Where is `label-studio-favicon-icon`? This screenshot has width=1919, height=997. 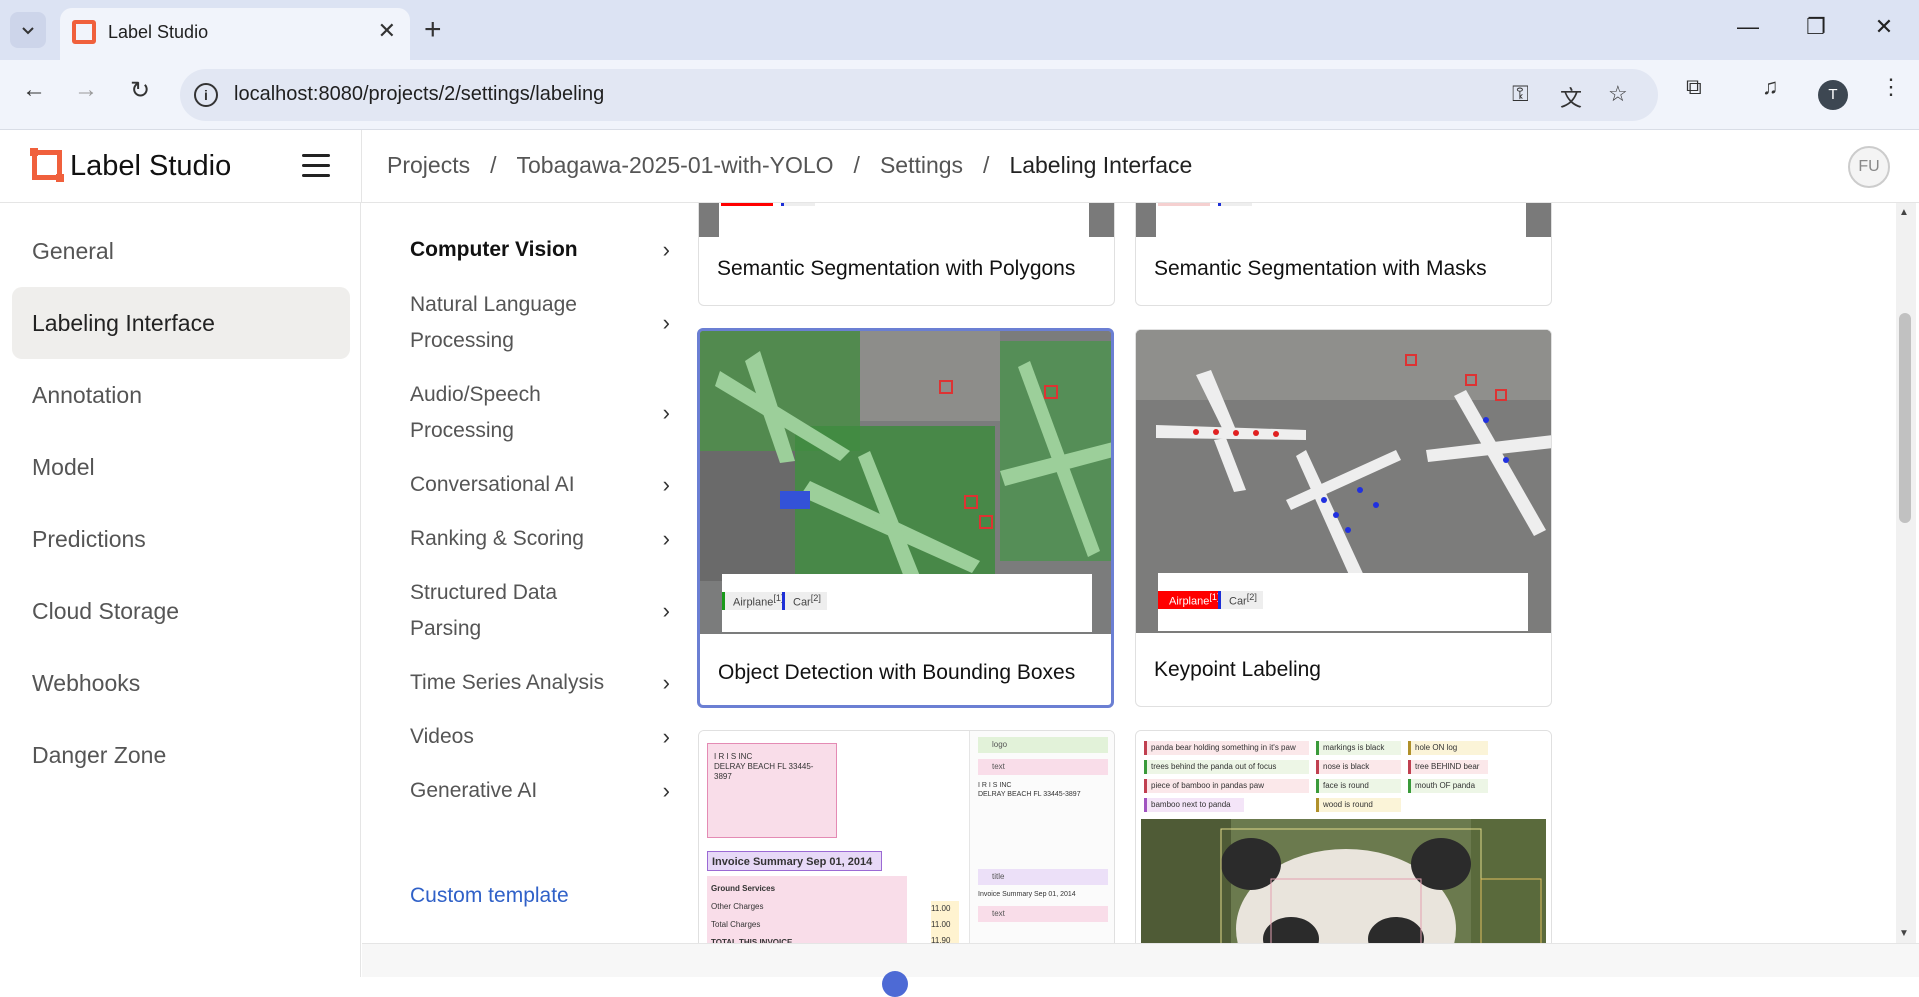 label-studio-favicon-icon is located at coordinates (84, 32).